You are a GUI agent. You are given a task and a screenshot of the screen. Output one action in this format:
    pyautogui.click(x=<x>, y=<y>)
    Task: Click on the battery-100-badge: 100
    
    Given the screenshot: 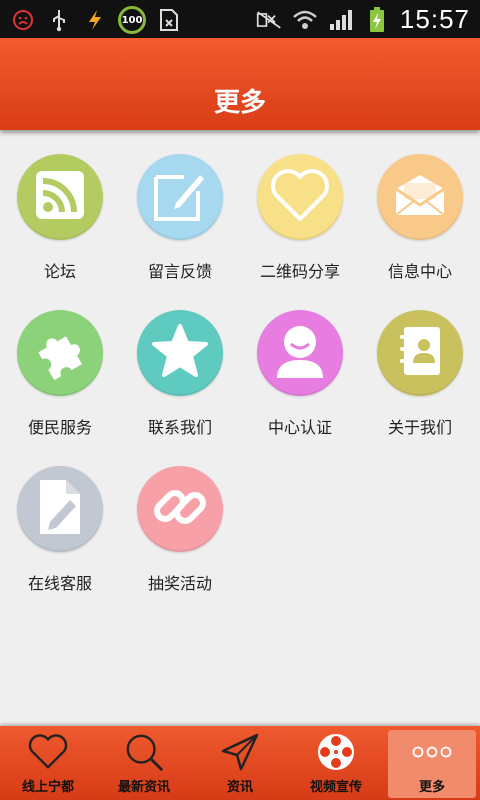 What is the action you would take?
    pyautogui.click(x=132, y=20)
    